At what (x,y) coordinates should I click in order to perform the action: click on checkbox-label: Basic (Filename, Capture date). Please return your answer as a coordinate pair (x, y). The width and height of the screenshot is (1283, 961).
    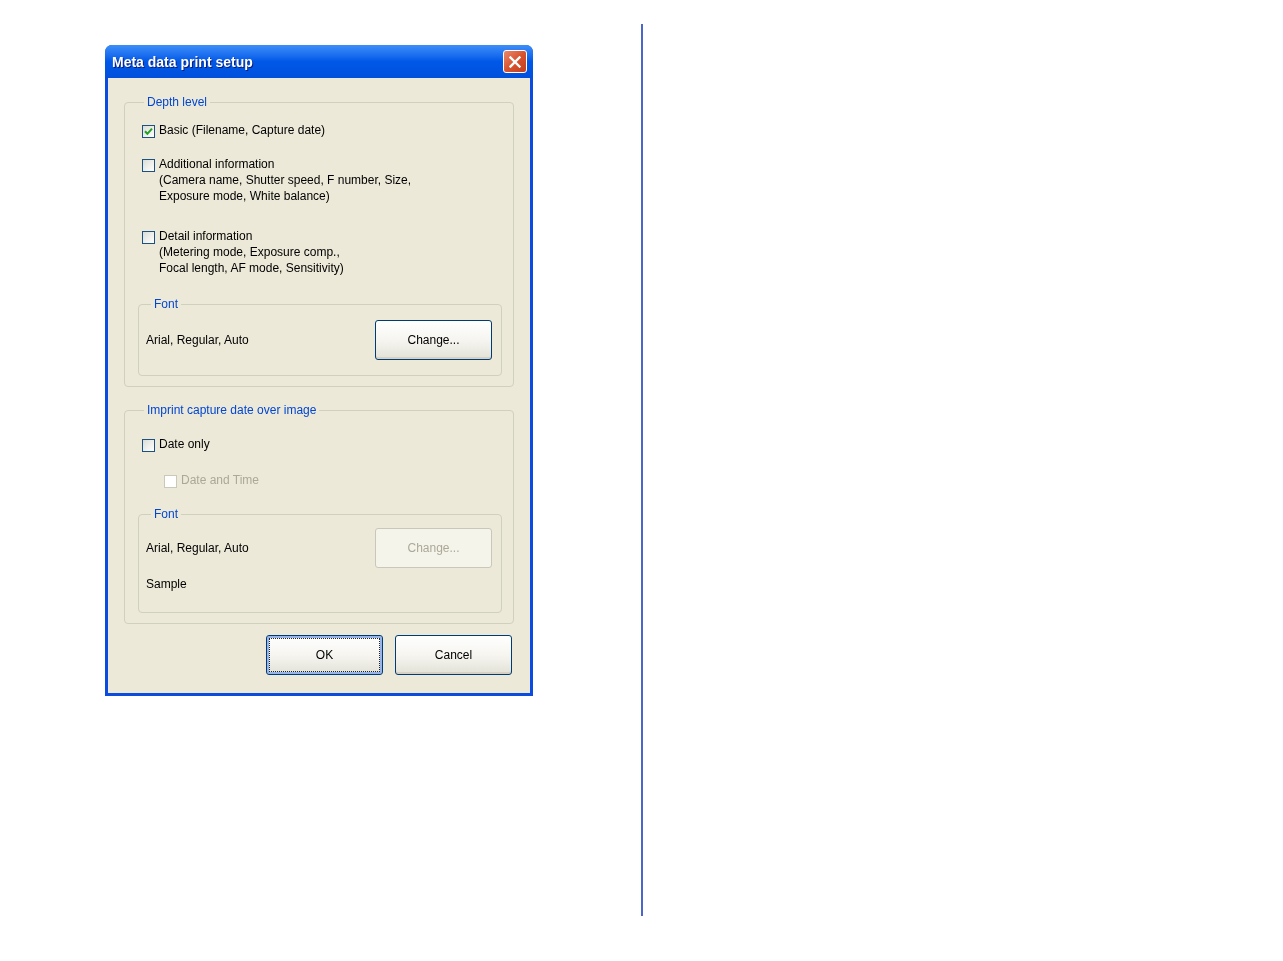
    Looking at the image, I should click on (242, 130).